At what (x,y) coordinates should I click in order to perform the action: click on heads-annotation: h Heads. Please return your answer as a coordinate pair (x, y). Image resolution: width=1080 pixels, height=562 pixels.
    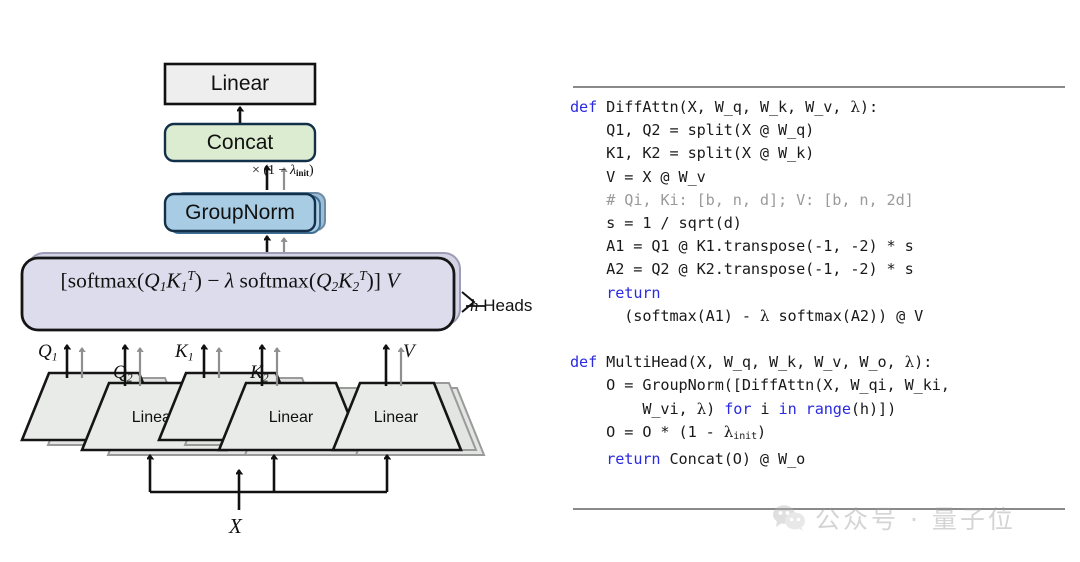
    Looking at the image, I should click on (501, 305).